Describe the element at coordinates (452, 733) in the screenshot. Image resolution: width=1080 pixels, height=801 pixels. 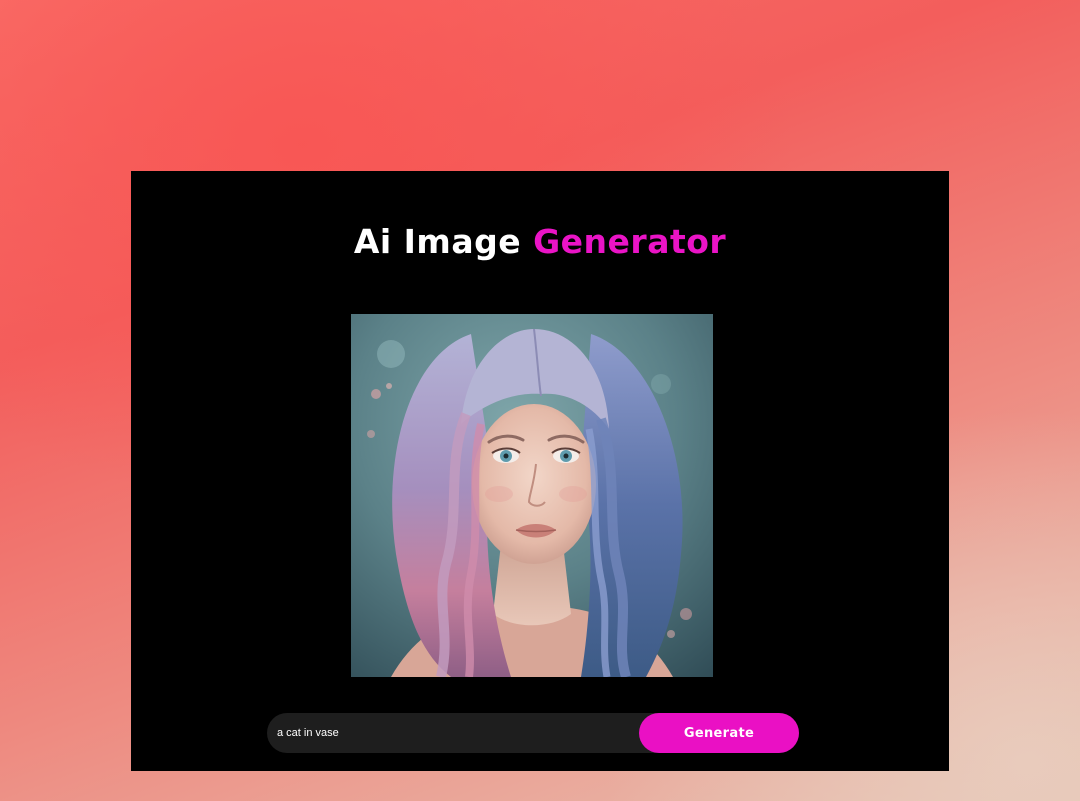
I see `prompt-input` at that location.